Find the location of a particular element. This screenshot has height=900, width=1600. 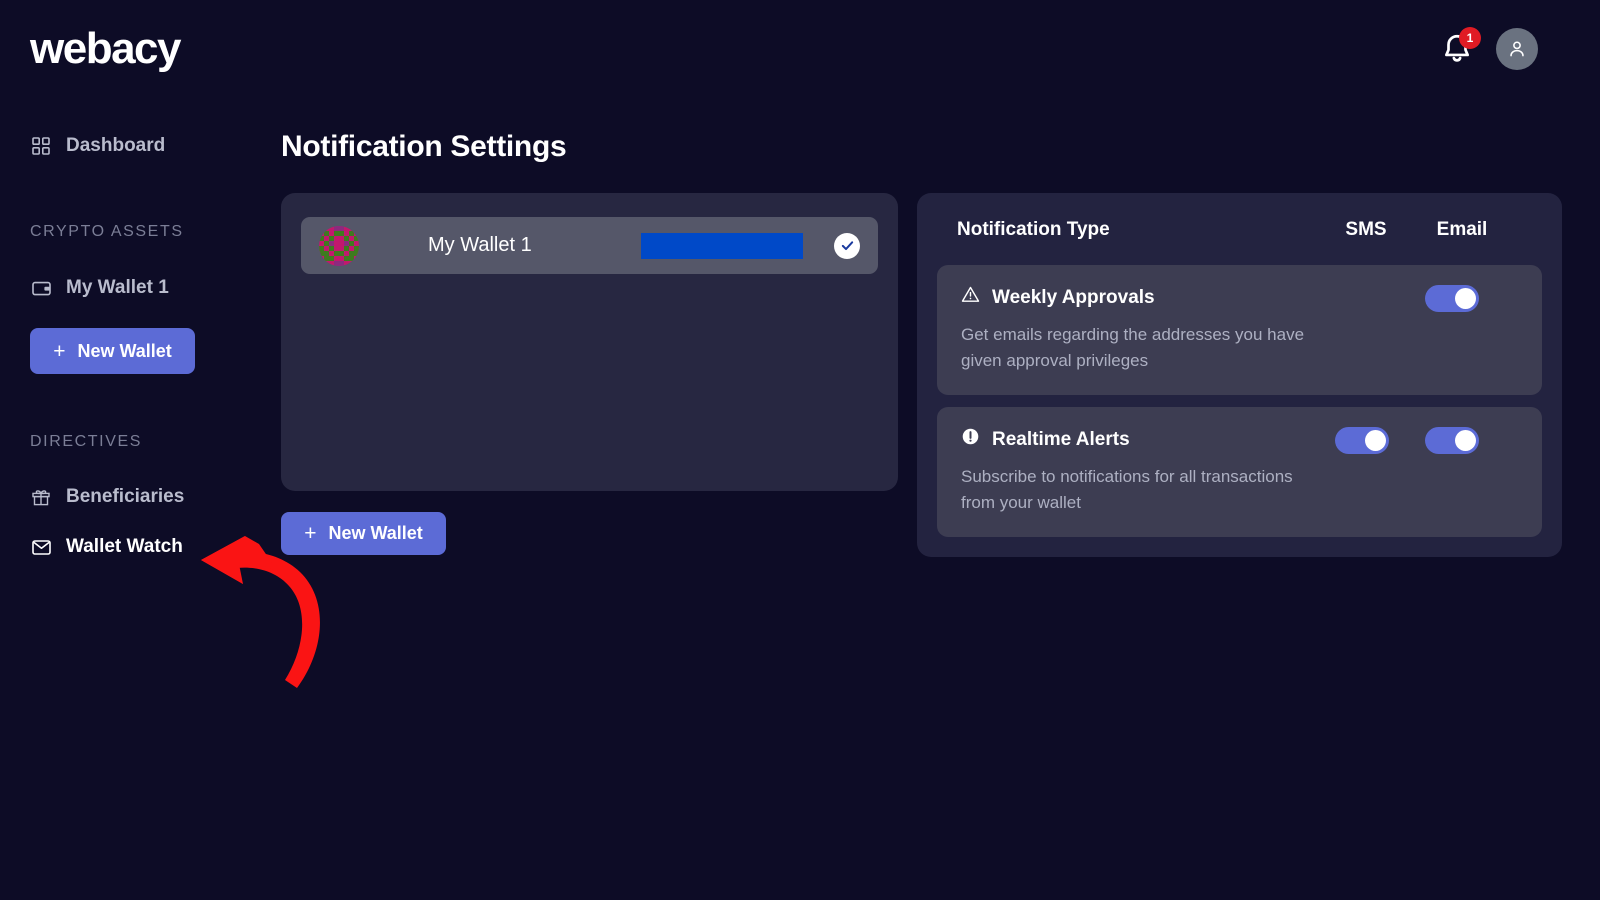

sidebar-item-label: Dashboard is located at coordinates (116, 145).